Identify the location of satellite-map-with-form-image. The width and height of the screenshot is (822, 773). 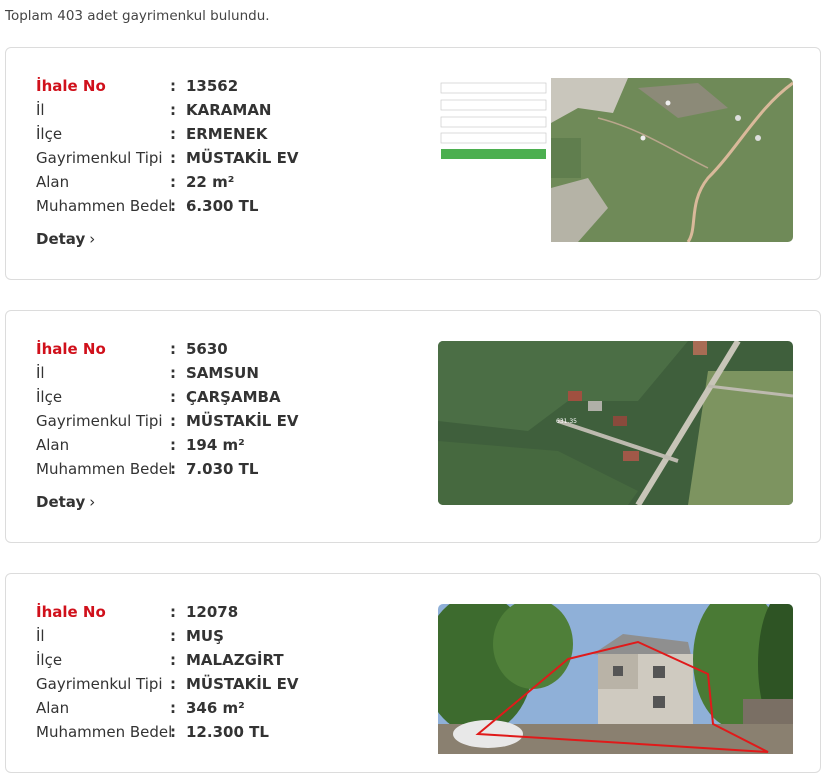
(615, 160).